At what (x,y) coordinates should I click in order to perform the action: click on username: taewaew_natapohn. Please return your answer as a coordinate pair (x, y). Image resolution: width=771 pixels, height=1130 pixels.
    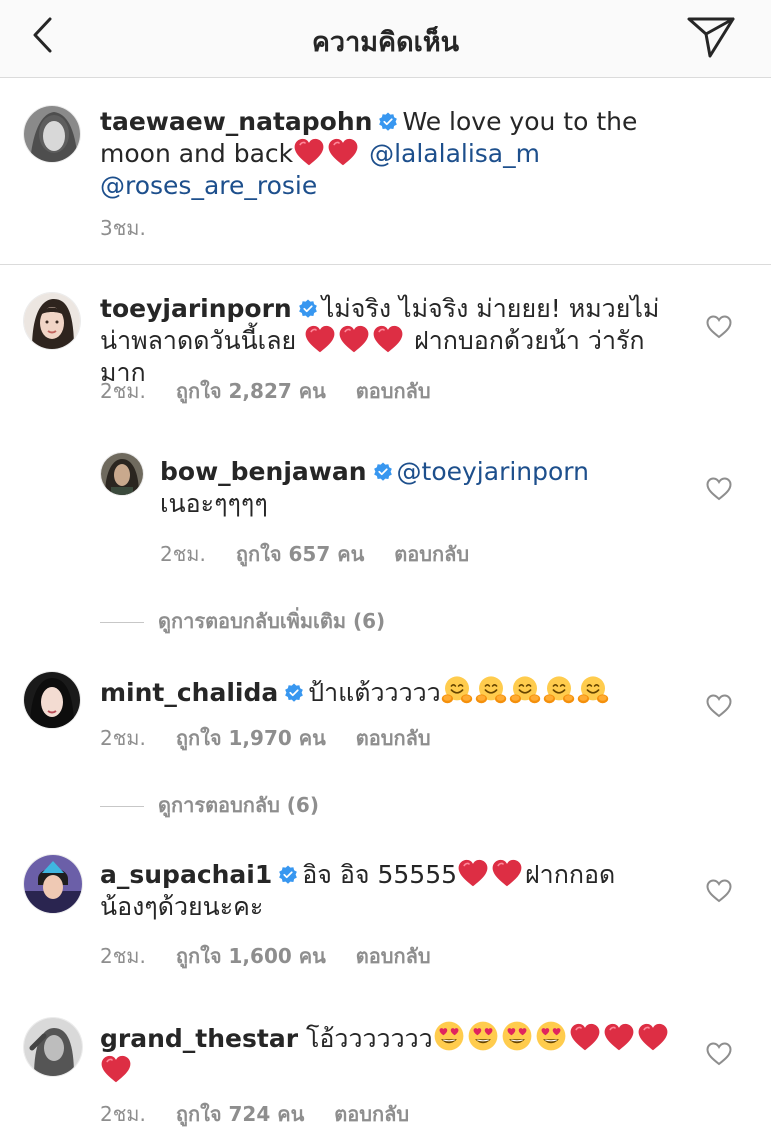
    Looking at the image, I should click on (236, 121).